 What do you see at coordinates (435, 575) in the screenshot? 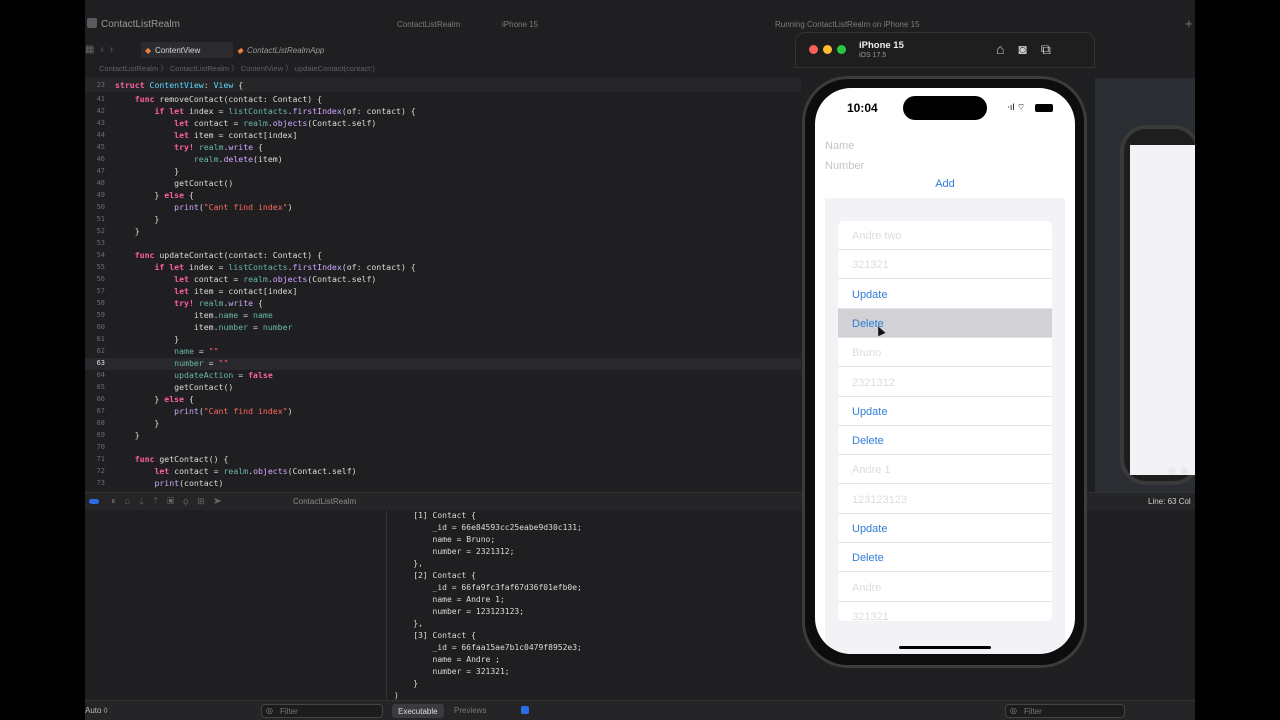
I see `console-line: [2] Contact {` at bounding box center [435, 575].